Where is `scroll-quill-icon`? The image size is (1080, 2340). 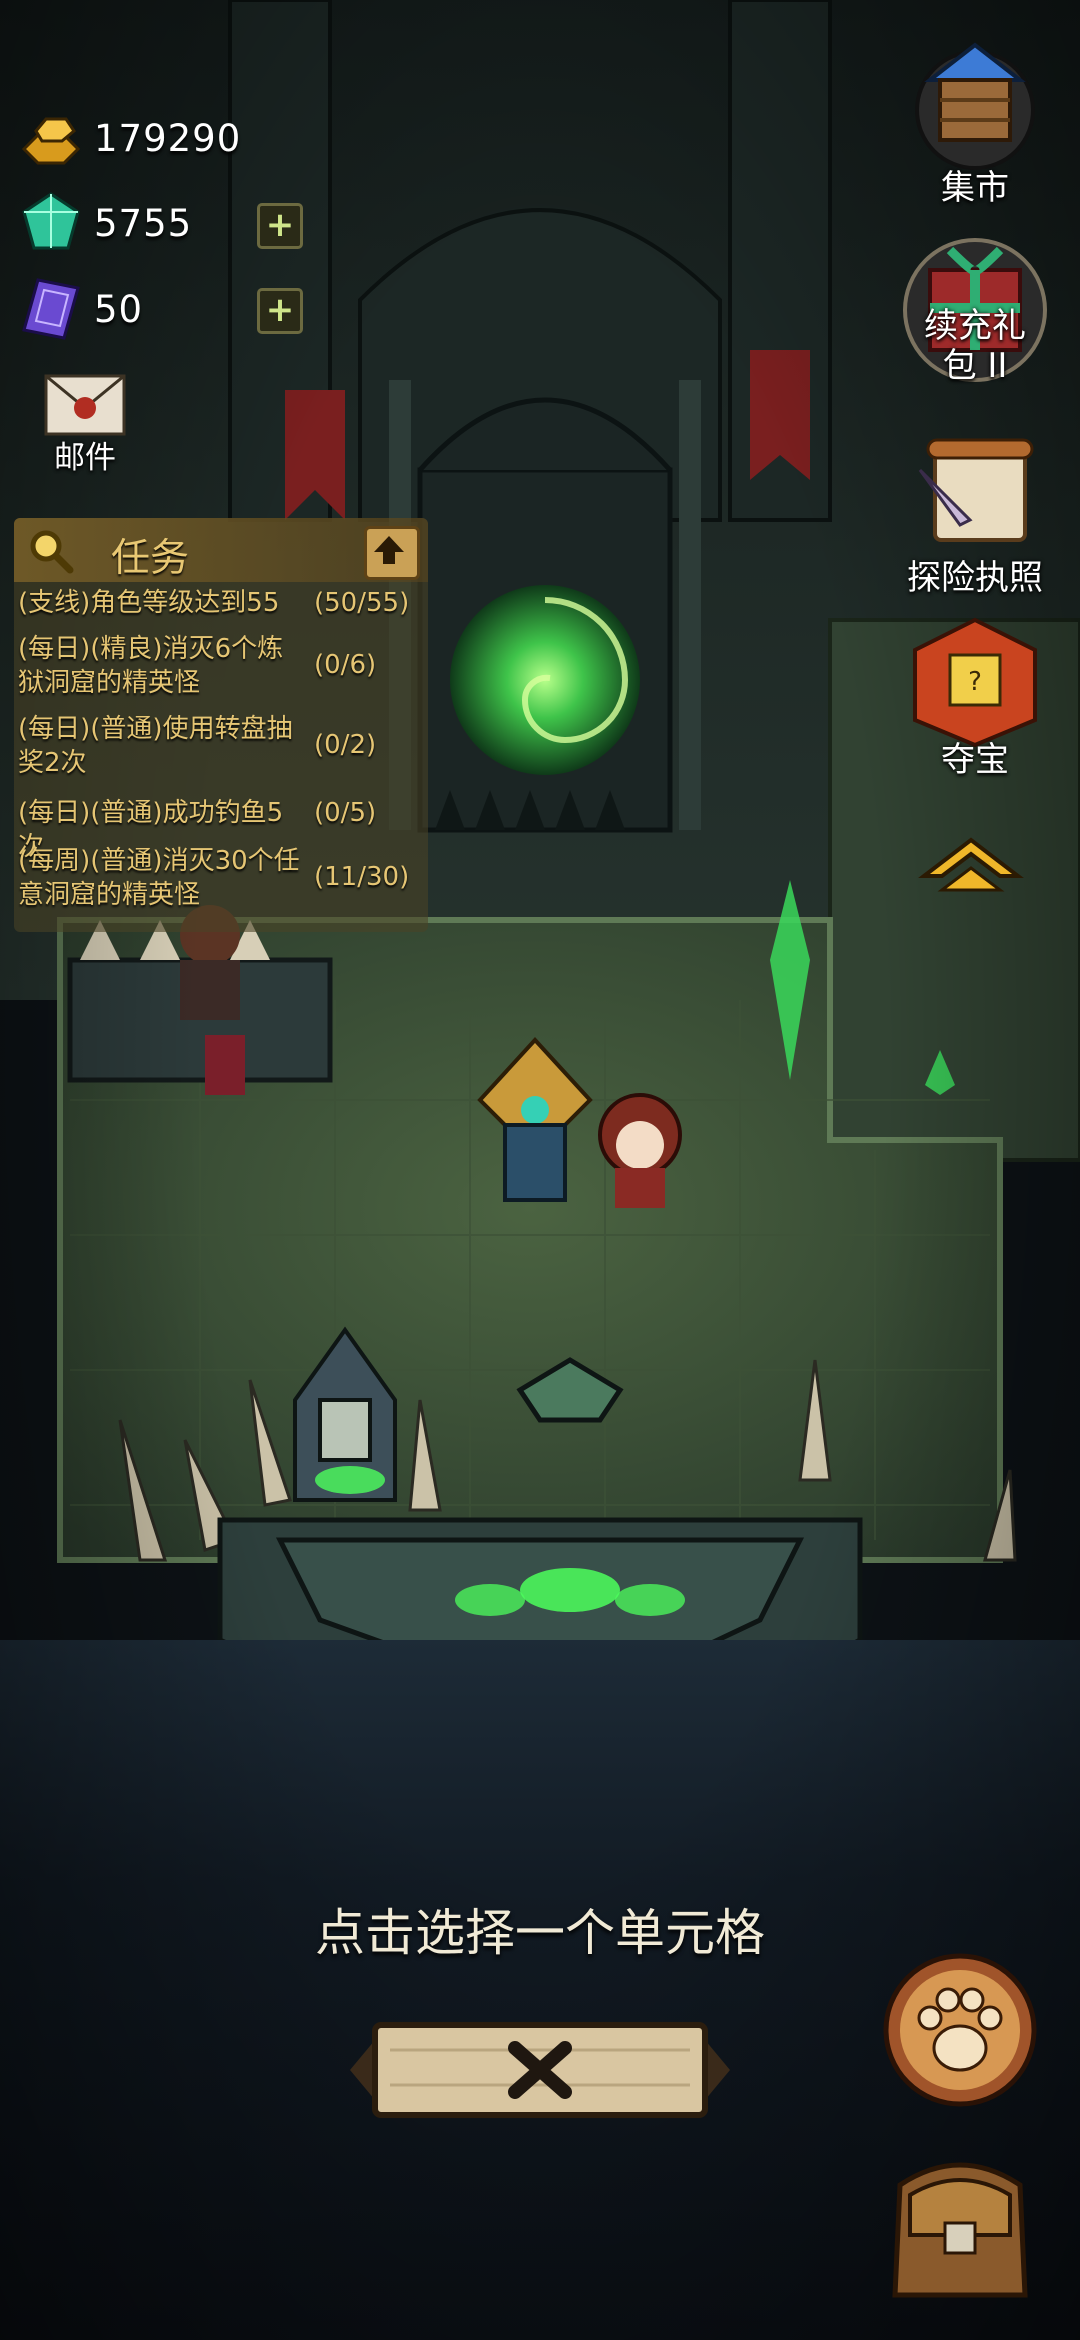 scroll-quill-icon is located at coordinates (976, 490).